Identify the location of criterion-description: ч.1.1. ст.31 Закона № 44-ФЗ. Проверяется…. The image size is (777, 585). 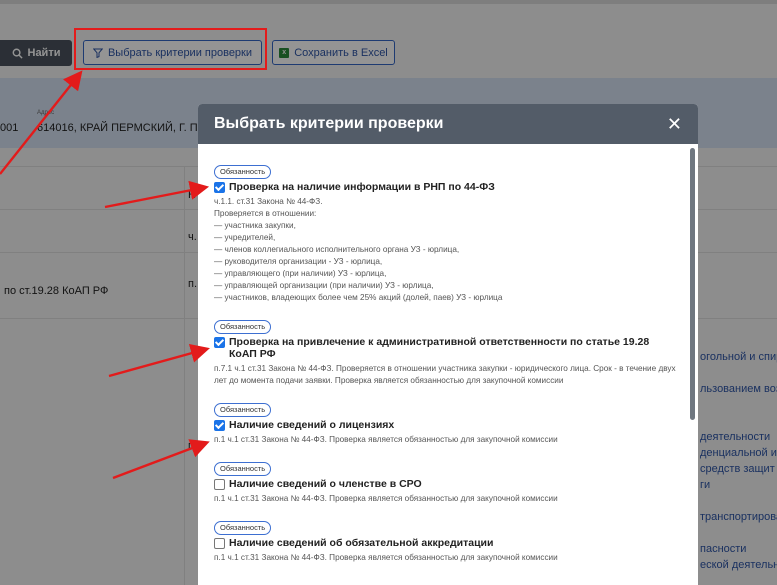
(358, 249).